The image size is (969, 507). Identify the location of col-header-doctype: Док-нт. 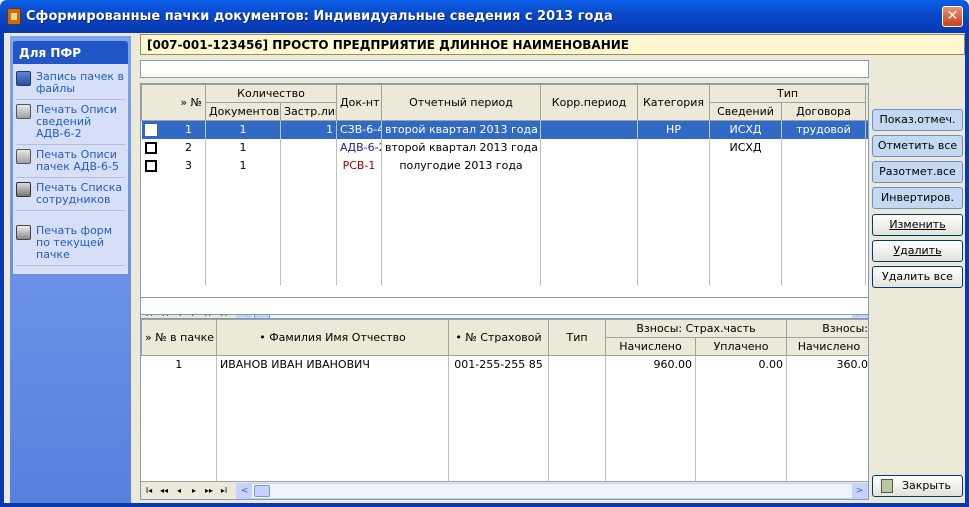
(359, 102).